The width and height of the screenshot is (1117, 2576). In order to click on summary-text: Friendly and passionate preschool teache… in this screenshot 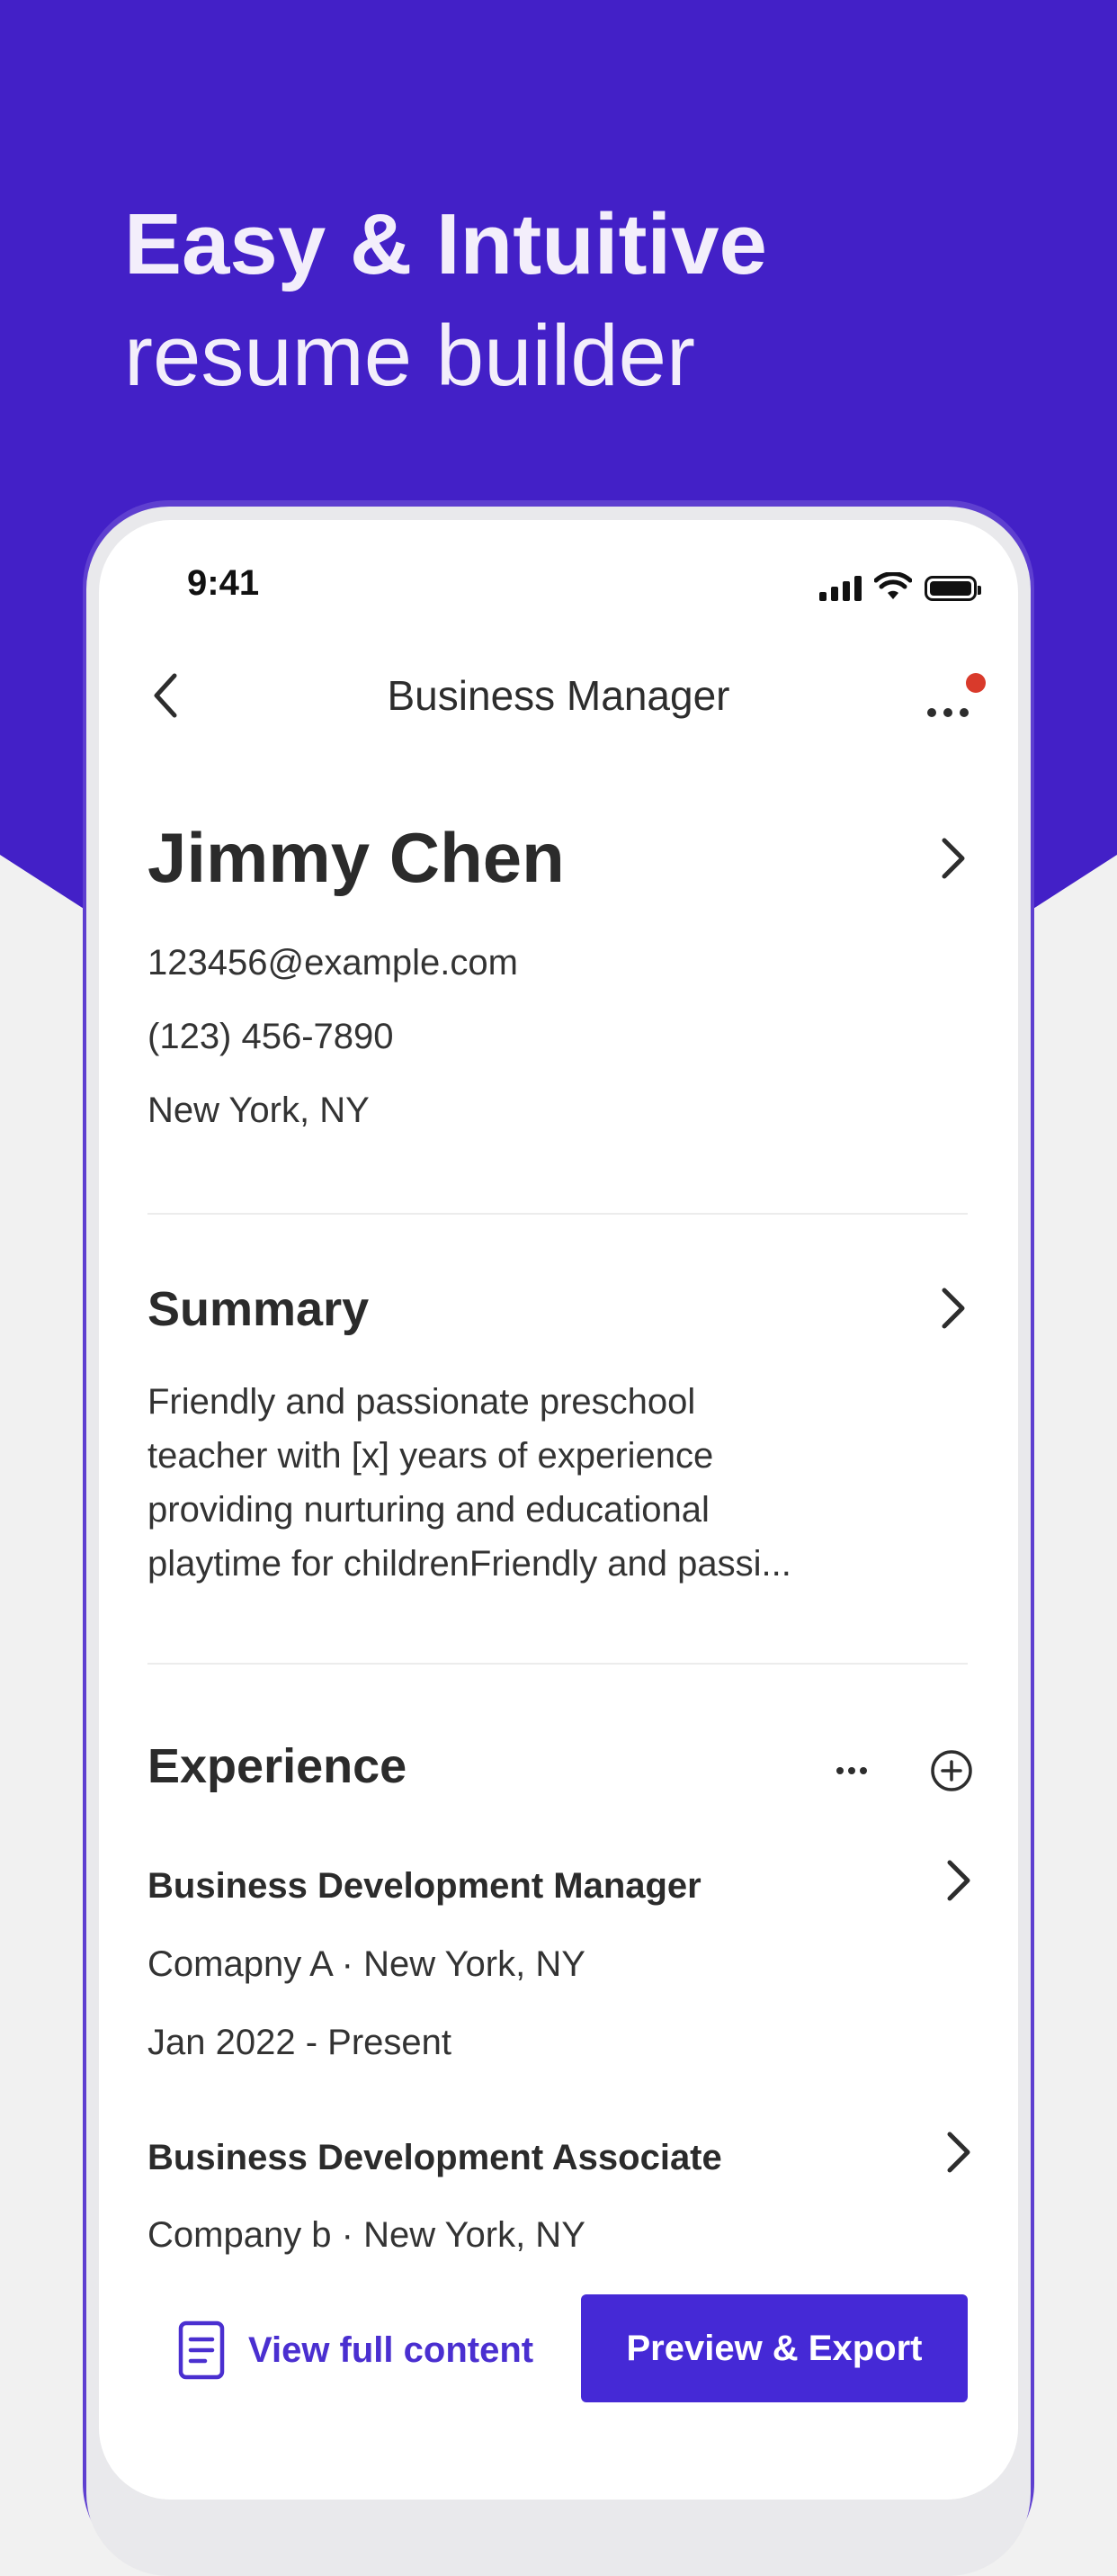, I will do `click(507, 1483)`.